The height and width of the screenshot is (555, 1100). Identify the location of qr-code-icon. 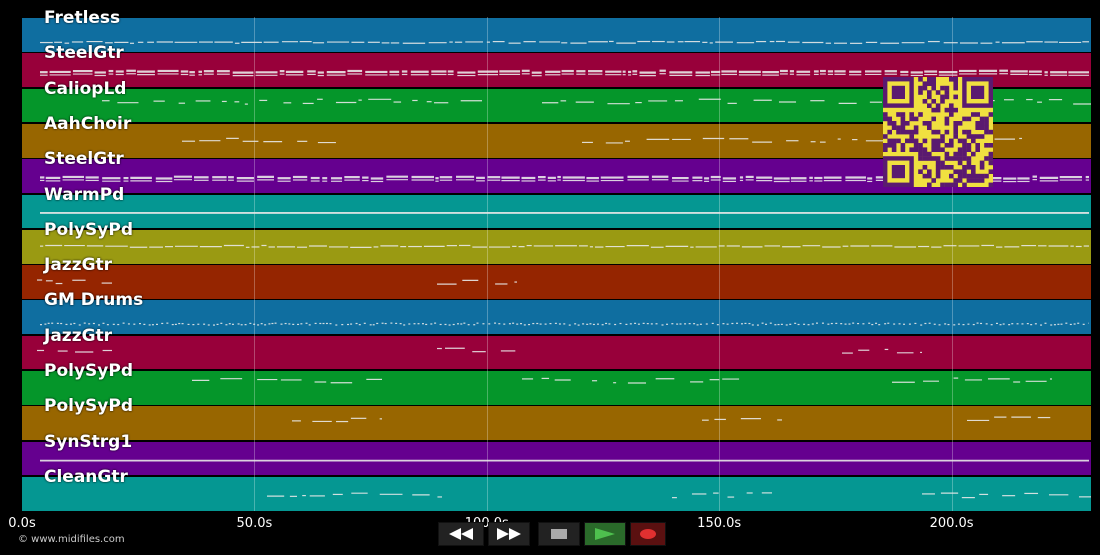
(938, 132).